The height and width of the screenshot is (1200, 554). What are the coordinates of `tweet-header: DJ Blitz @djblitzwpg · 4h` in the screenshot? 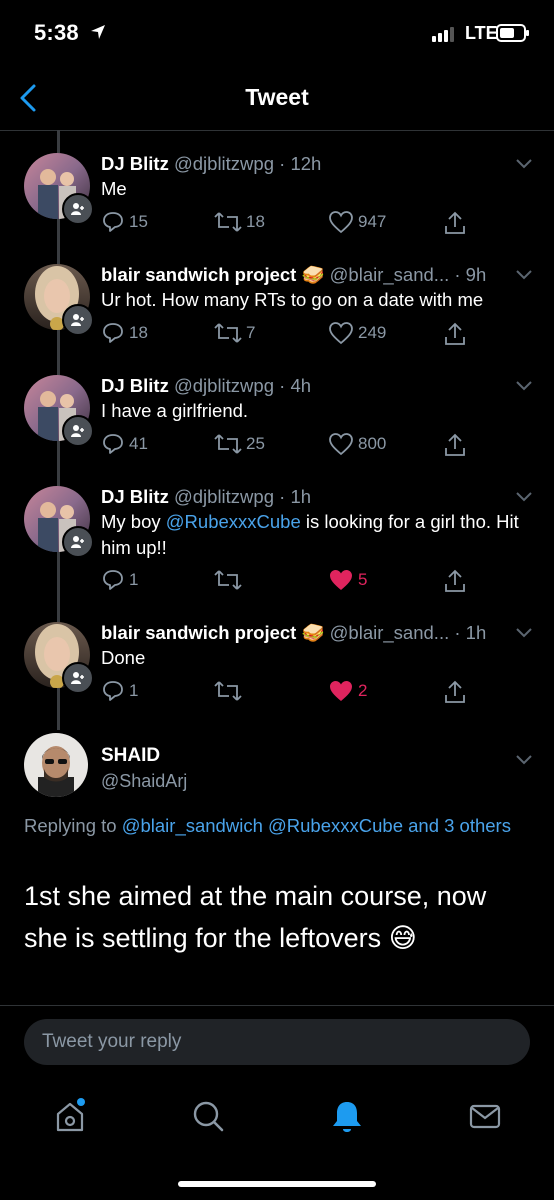 It's located at (206, 386).